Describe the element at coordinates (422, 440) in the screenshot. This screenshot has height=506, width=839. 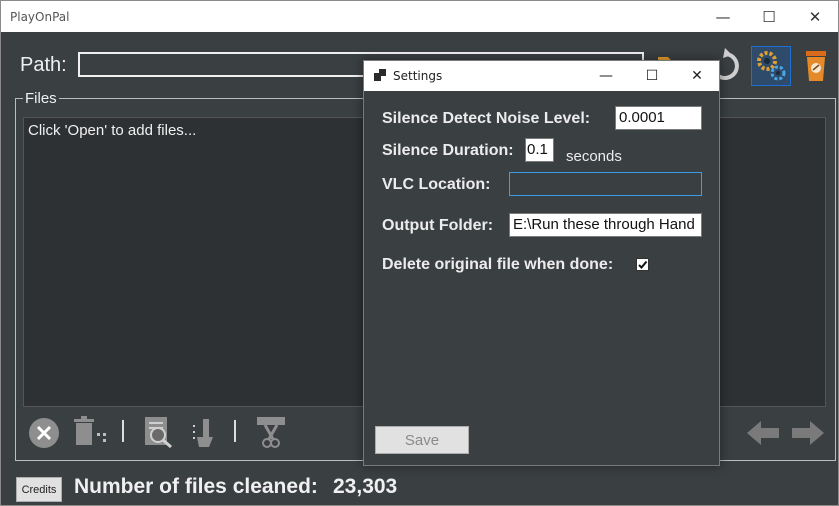
I see `save-button: Save` at that location.